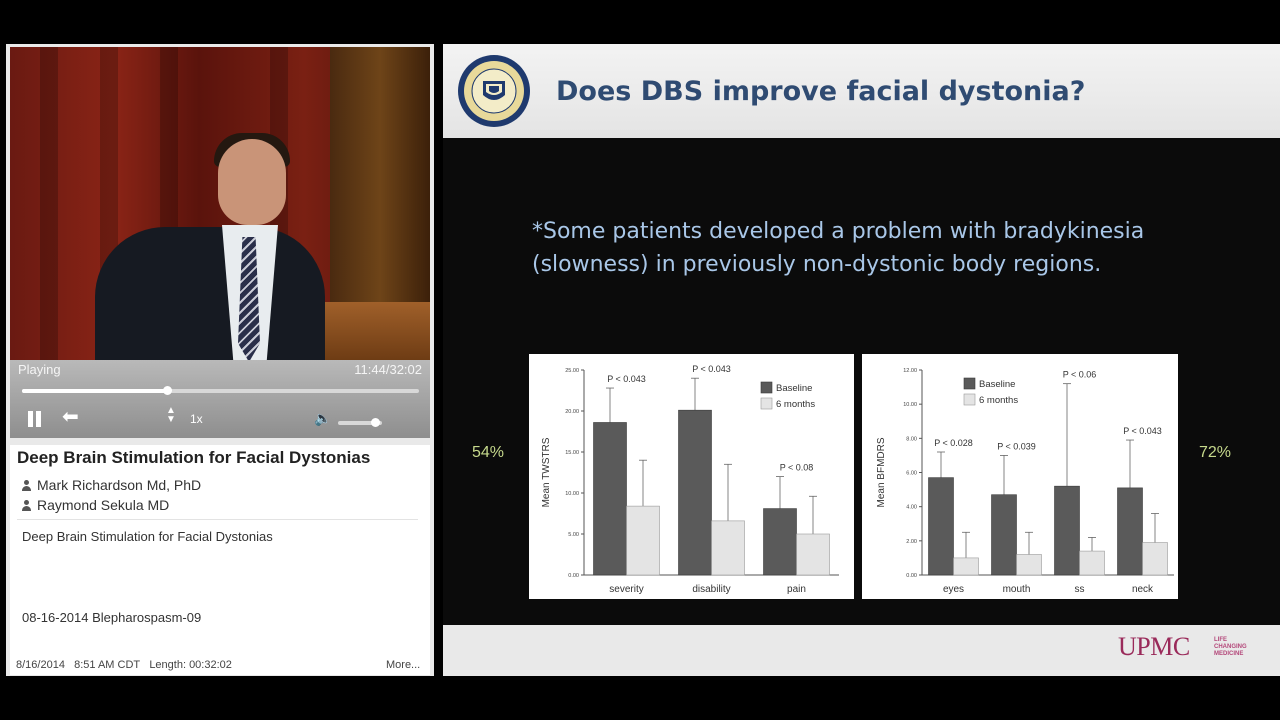  I want to click on presenter-1: Mark Richardson Md, PhD, so click(111, 485).